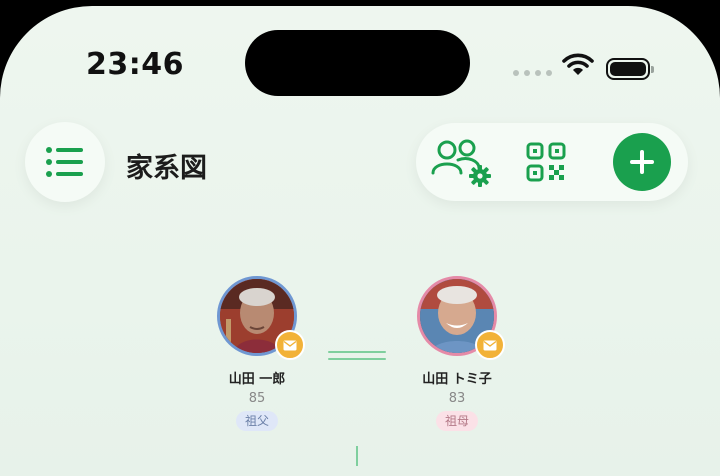 This screenshot has height=476, width=720. I want to click on add-member-button, so click(642, 162).